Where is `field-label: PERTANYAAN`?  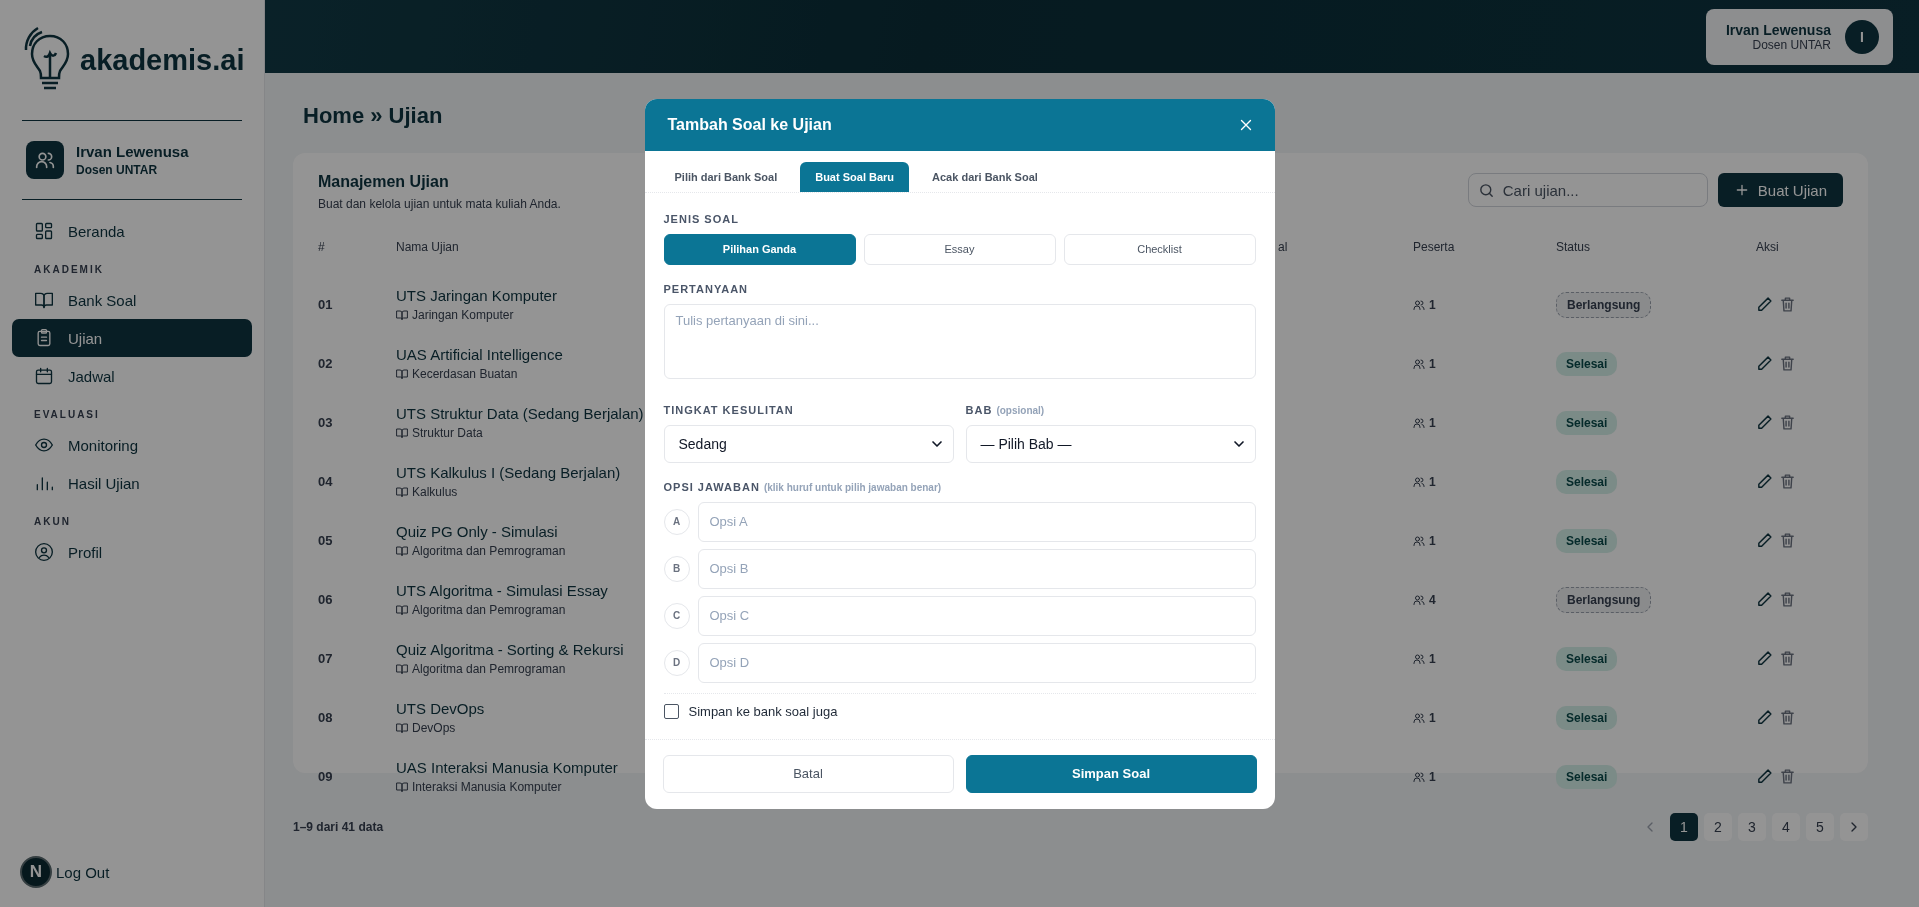 field-label: PERTANYAAN is located at coordinates (706, 288).